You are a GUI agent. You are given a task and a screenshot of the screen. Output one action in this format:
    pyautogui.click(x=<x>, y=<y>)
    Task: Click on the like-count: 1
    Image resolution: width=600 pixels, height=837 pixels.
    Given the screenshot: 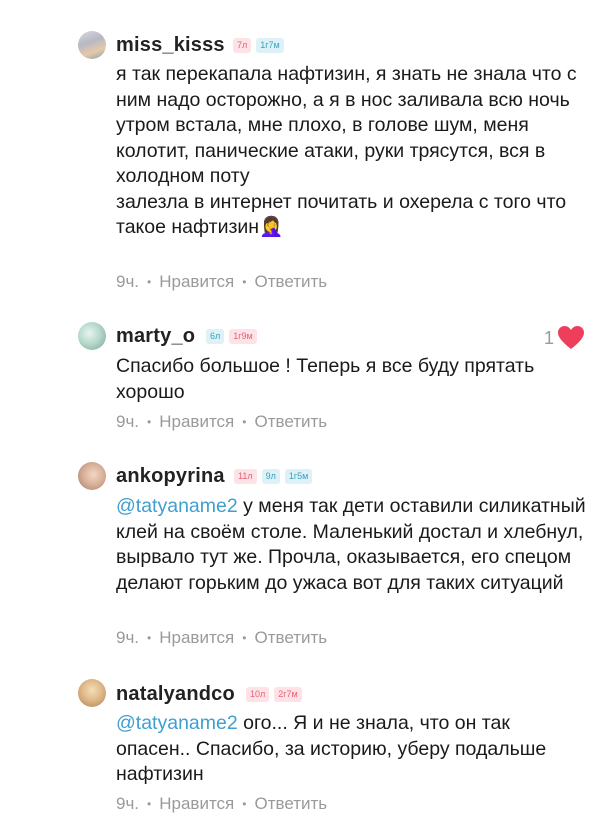 What is the action you would take?
    pyautogui.click(x=564, y=338)
    